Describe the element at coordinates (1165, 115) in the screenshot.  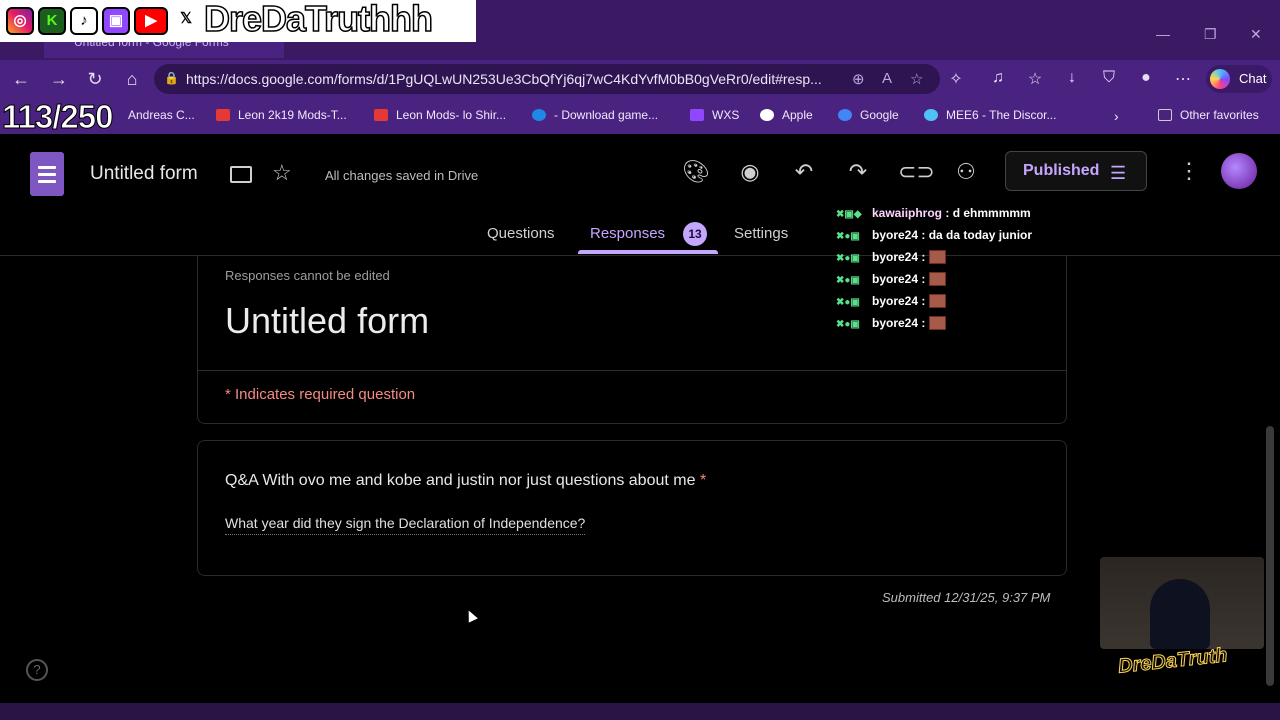
I see `folder-icon` at that location.